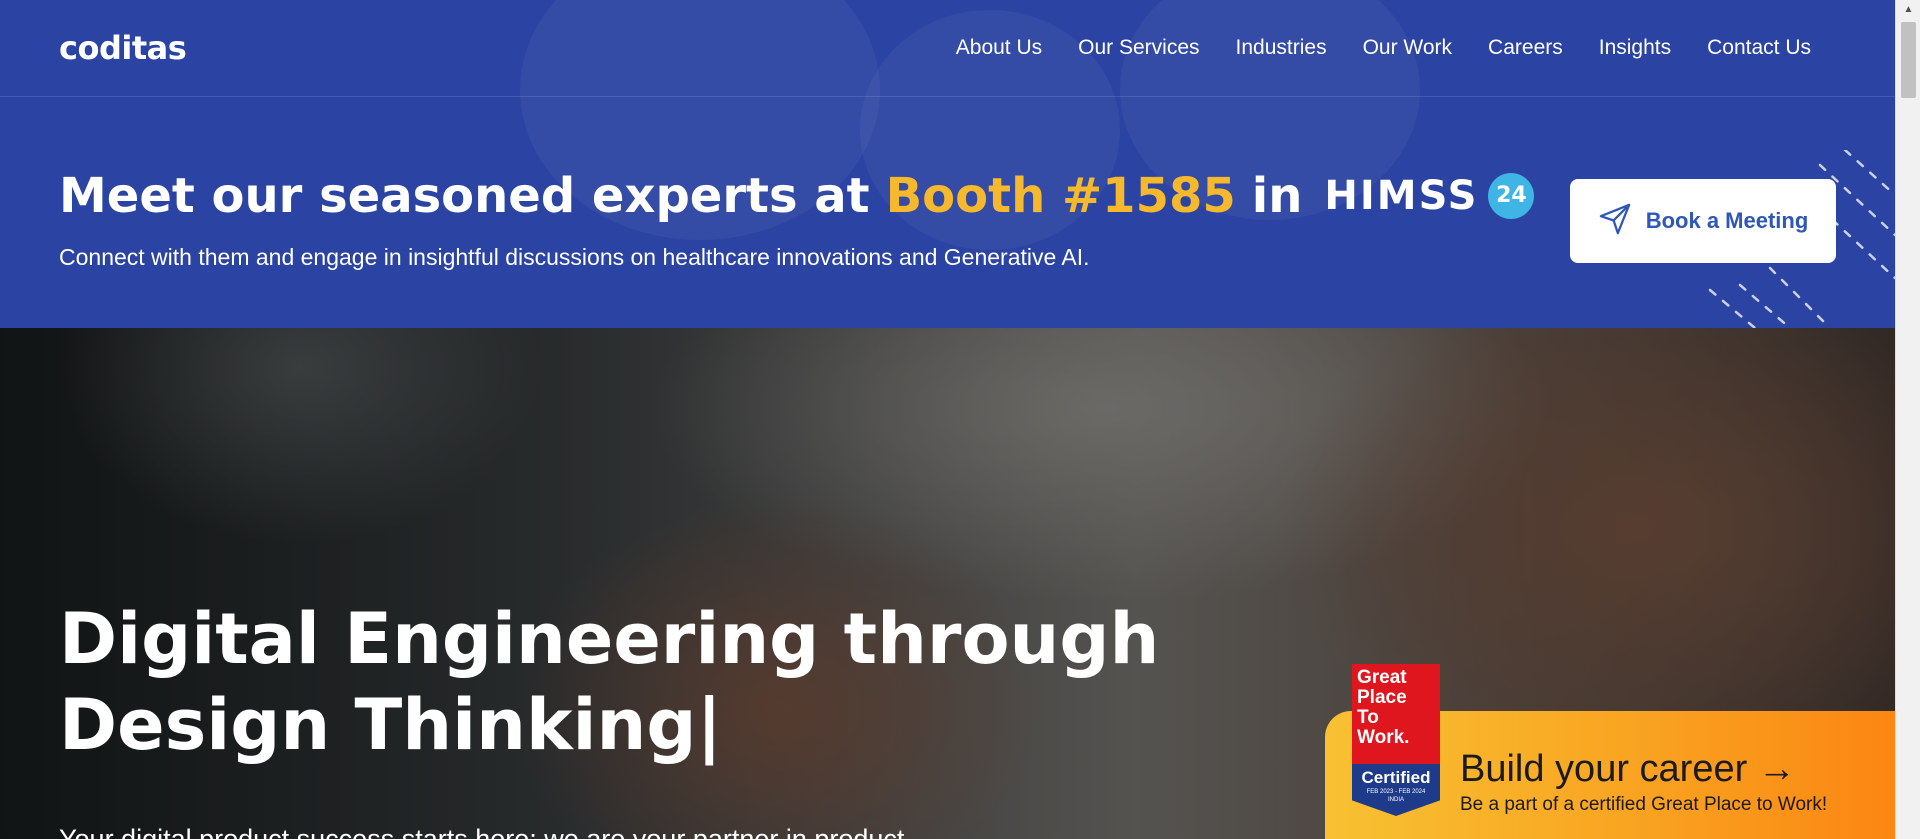 This screenshot has height=839, width=1920. Describe the element at coordinates (1407, 48) in the screenshot. I see `nav-item-our-work: Our Work` at that location.